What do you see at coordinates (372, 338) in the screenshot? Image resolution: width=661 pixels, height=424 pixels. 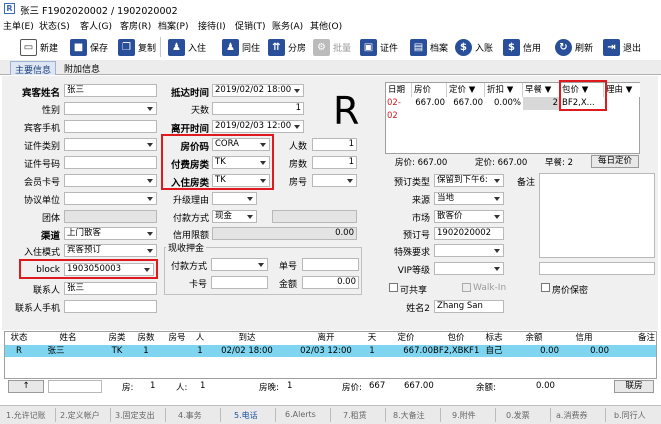 I see `col-days: 天` at bounding box center [372, 338].